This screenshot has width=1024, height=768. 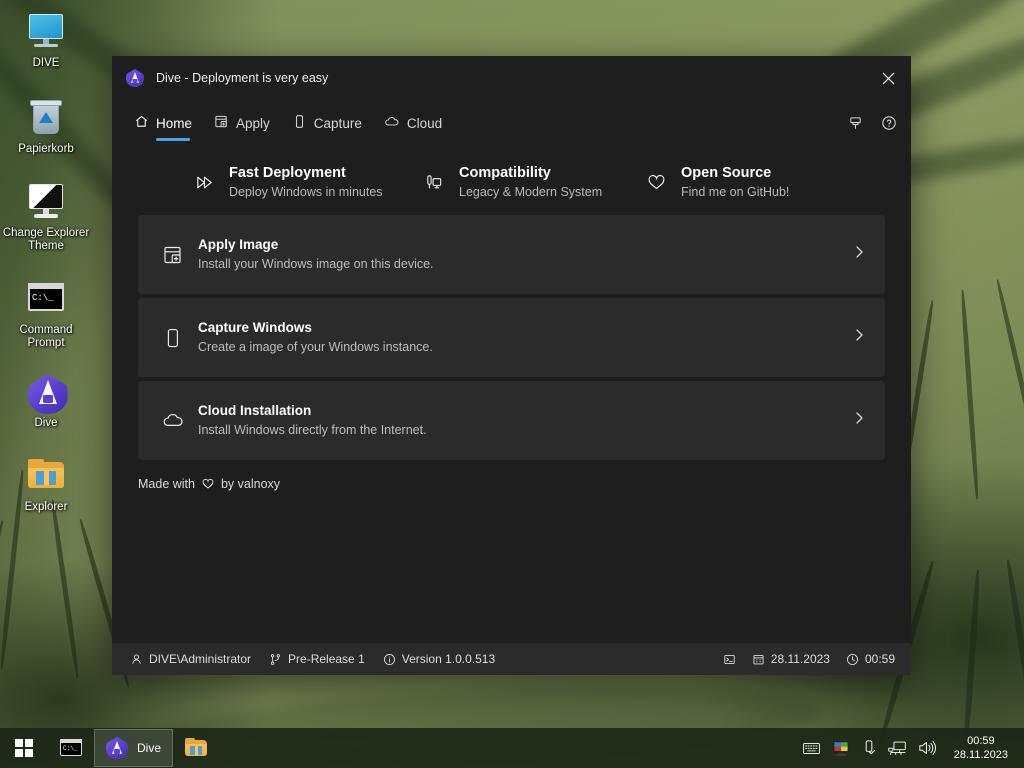 I want to click on tab-home: Home, so click(x=163, y=123).